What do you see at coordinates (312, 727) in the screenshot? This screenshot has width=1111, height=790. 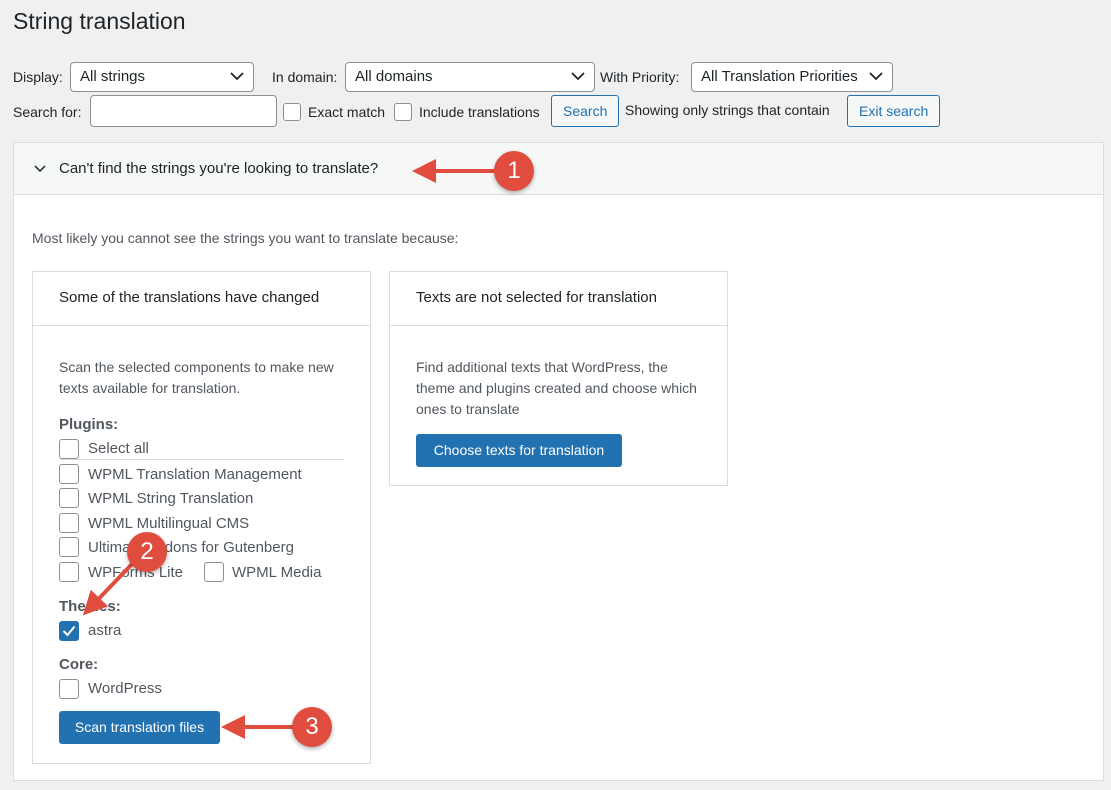 I see `callout-badge-3: 3` at bounding box center [312, 727].